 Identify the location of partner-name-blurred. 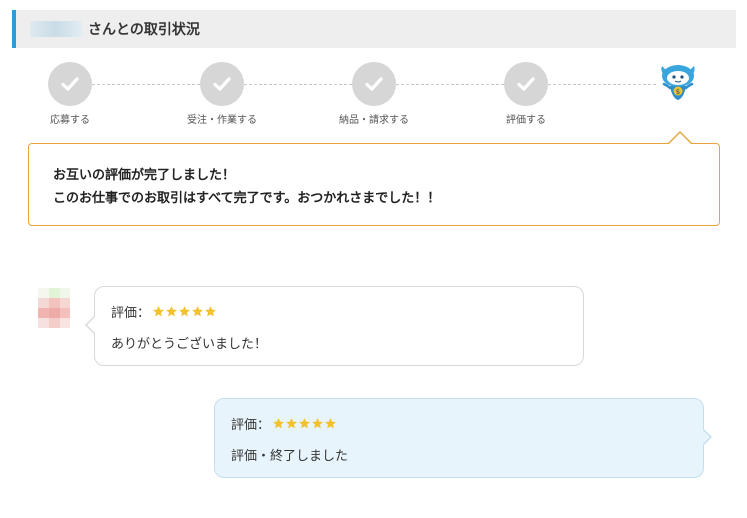
(56, 29).